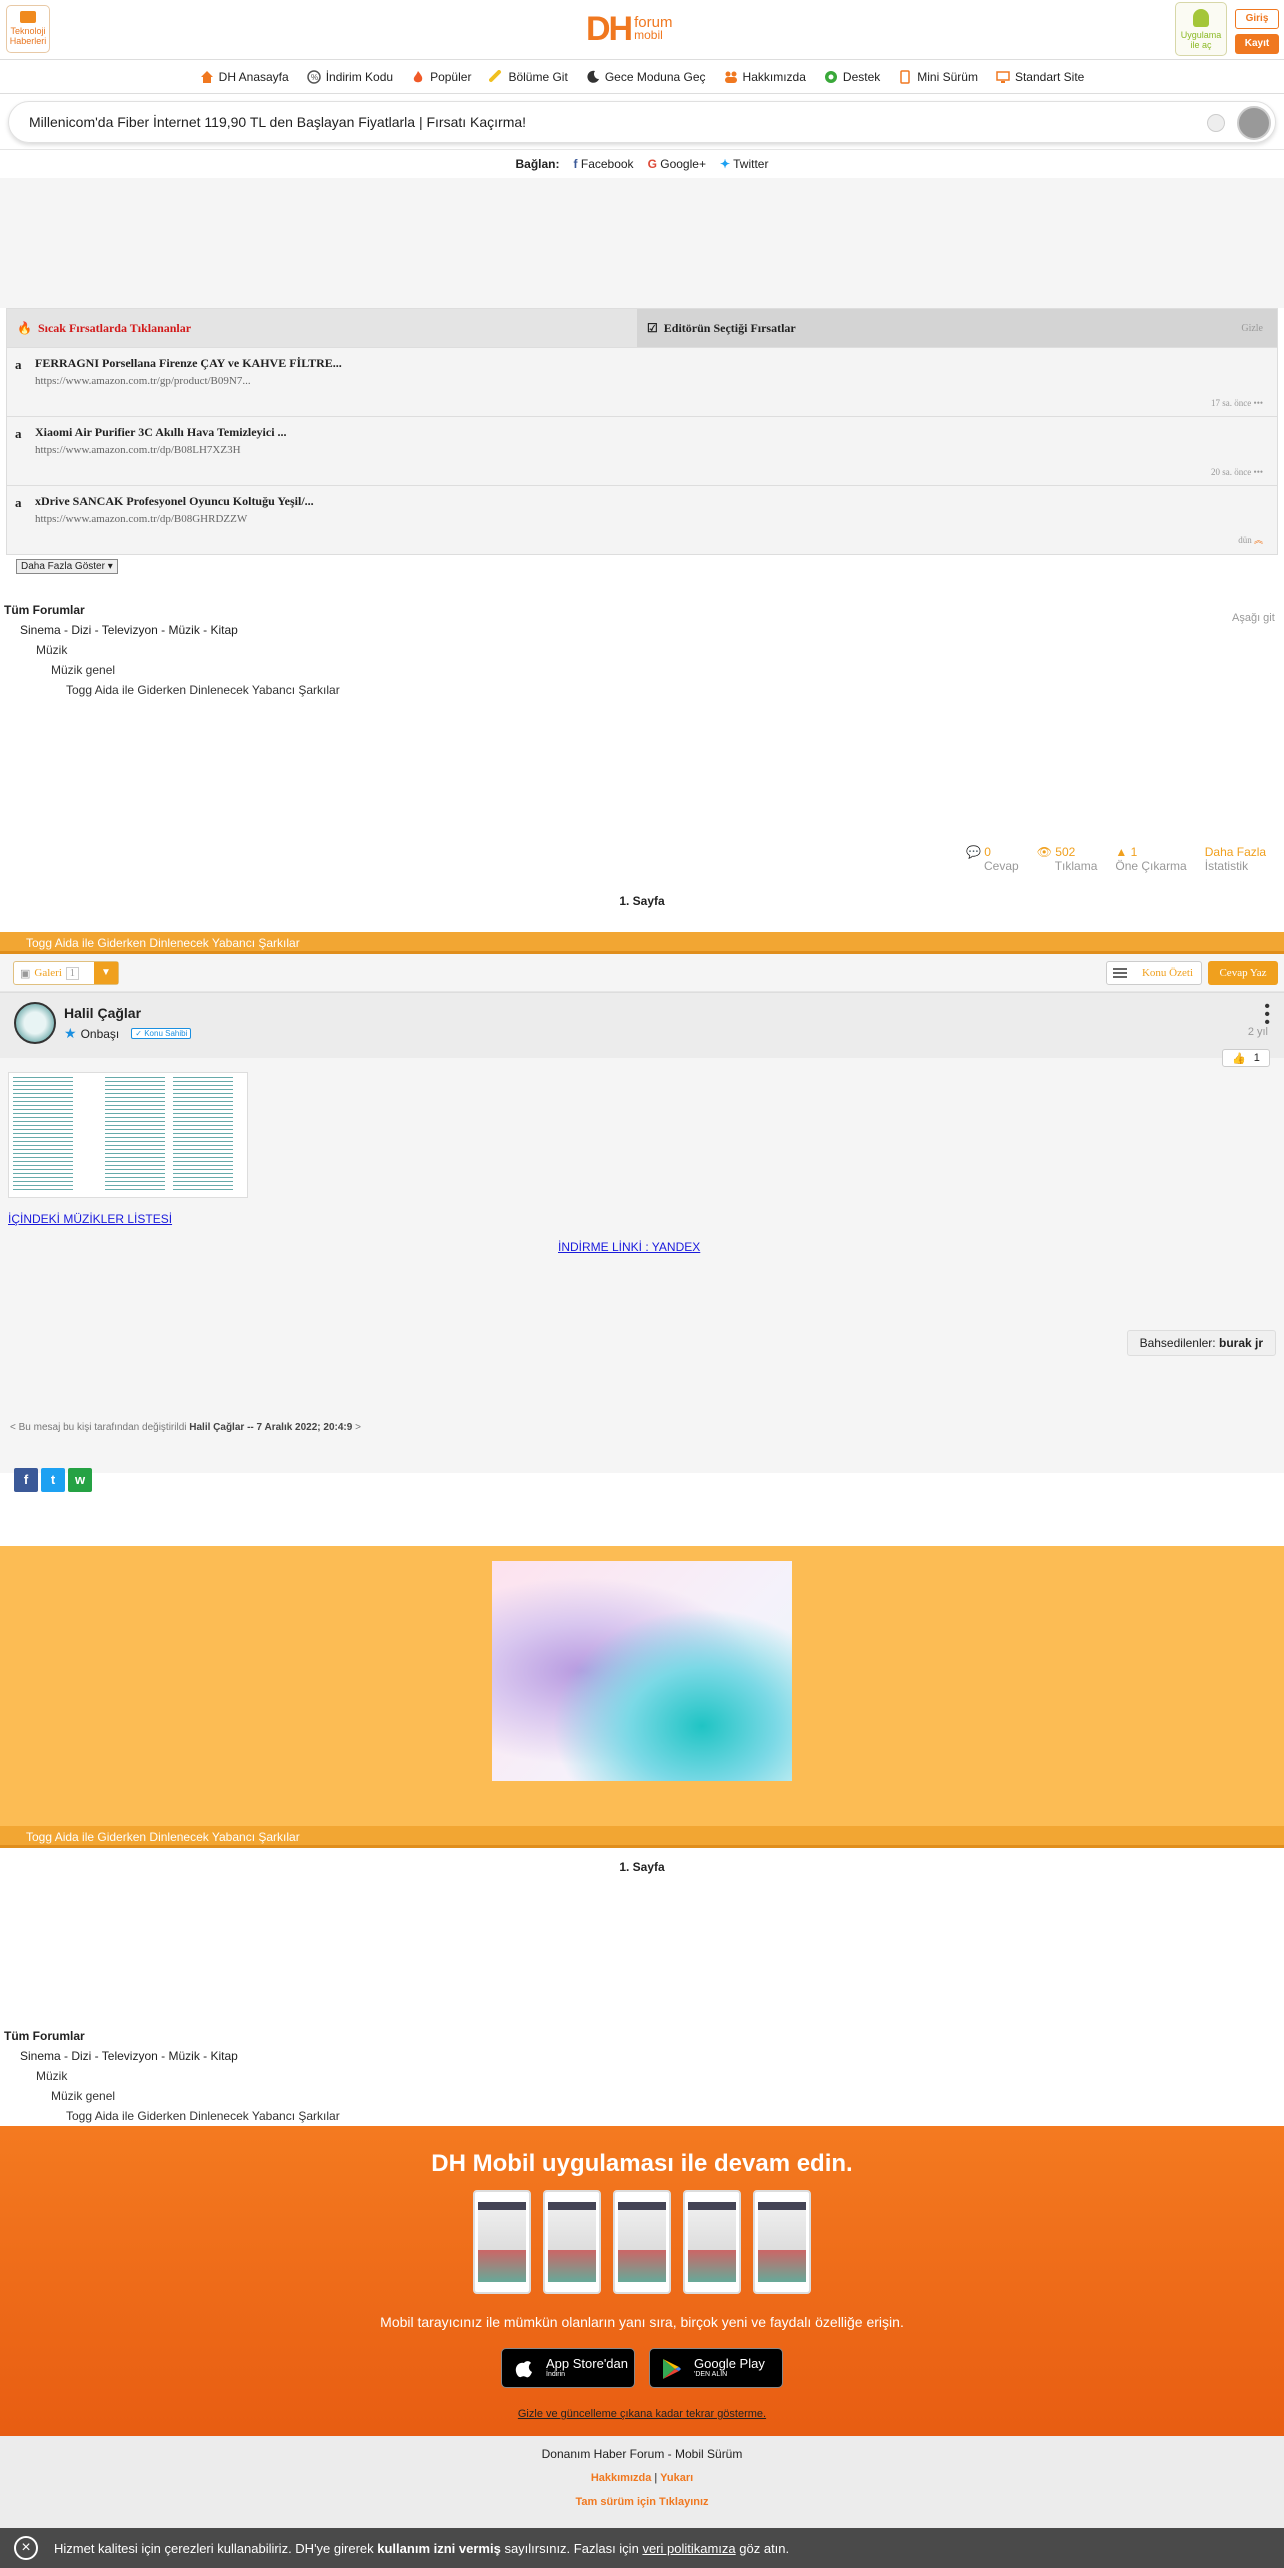 This screenshot has height=2568, width=1284. What do you see at coordinates (1040, 77) in the screenshot?
I see `nav-item-standard: Standart Site` at bounding box center [1040, 77].